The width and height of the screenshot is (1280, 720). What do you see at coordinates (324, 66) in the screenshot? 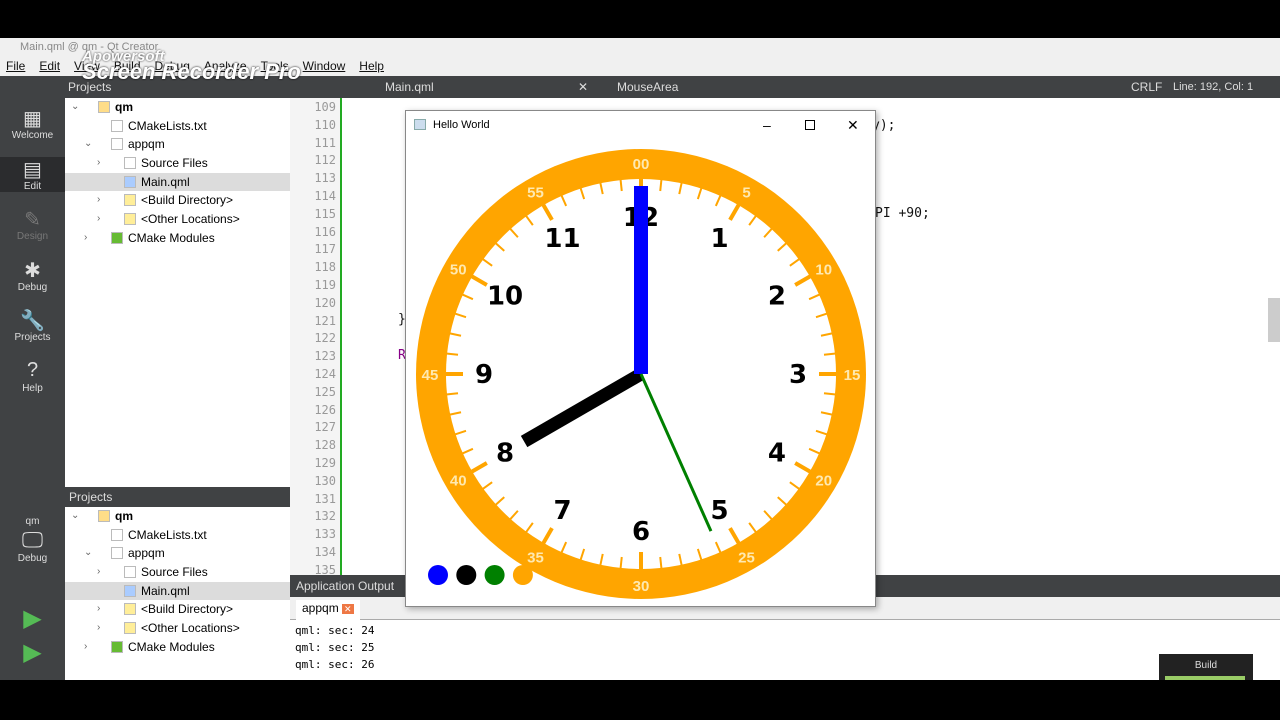
I see `menu-window: Window` at bounding box center [324, 66].